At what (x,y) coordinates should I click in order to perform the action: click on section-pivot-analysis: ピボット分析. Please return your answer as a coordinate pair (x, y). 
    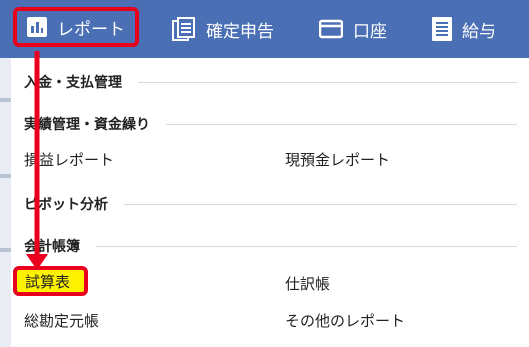
    Looking at the image, I should click on (270, 204).